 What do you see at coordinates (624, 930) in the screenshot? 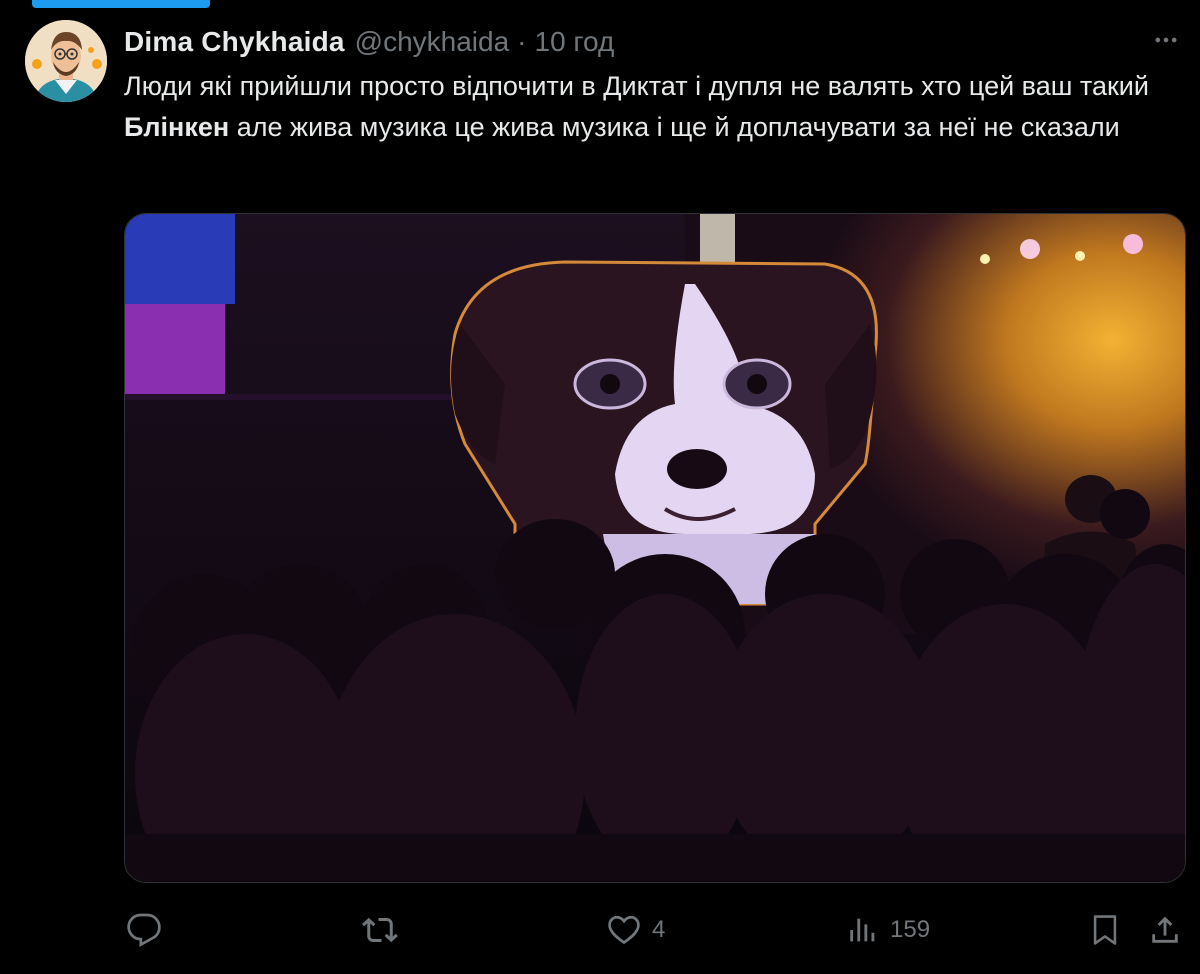
I see `heart-icon` at bounding box center [624, 930].